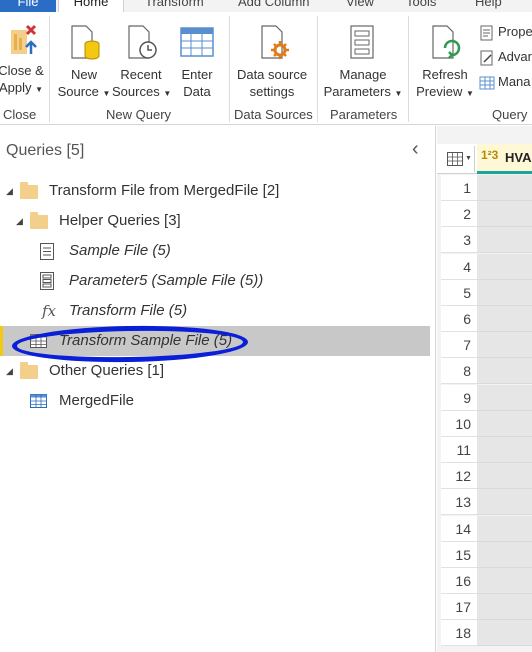 This screenshot has height=652, width=532. Describe the element at coordinates (362, 42) in the screenshot. I see `manage-parameters-icon` at that location.